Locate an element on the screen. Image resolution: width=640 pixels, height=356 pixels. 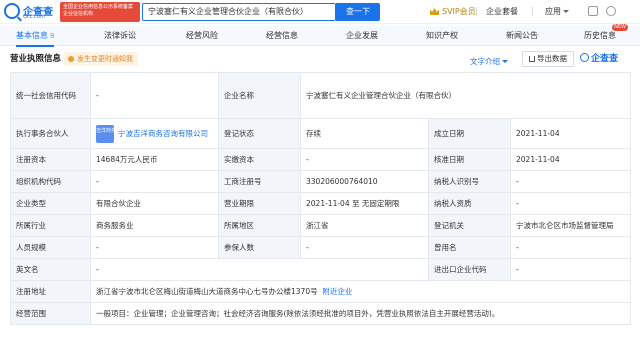
label-company-type: 企业类型 is located at coordinates (50, 203).